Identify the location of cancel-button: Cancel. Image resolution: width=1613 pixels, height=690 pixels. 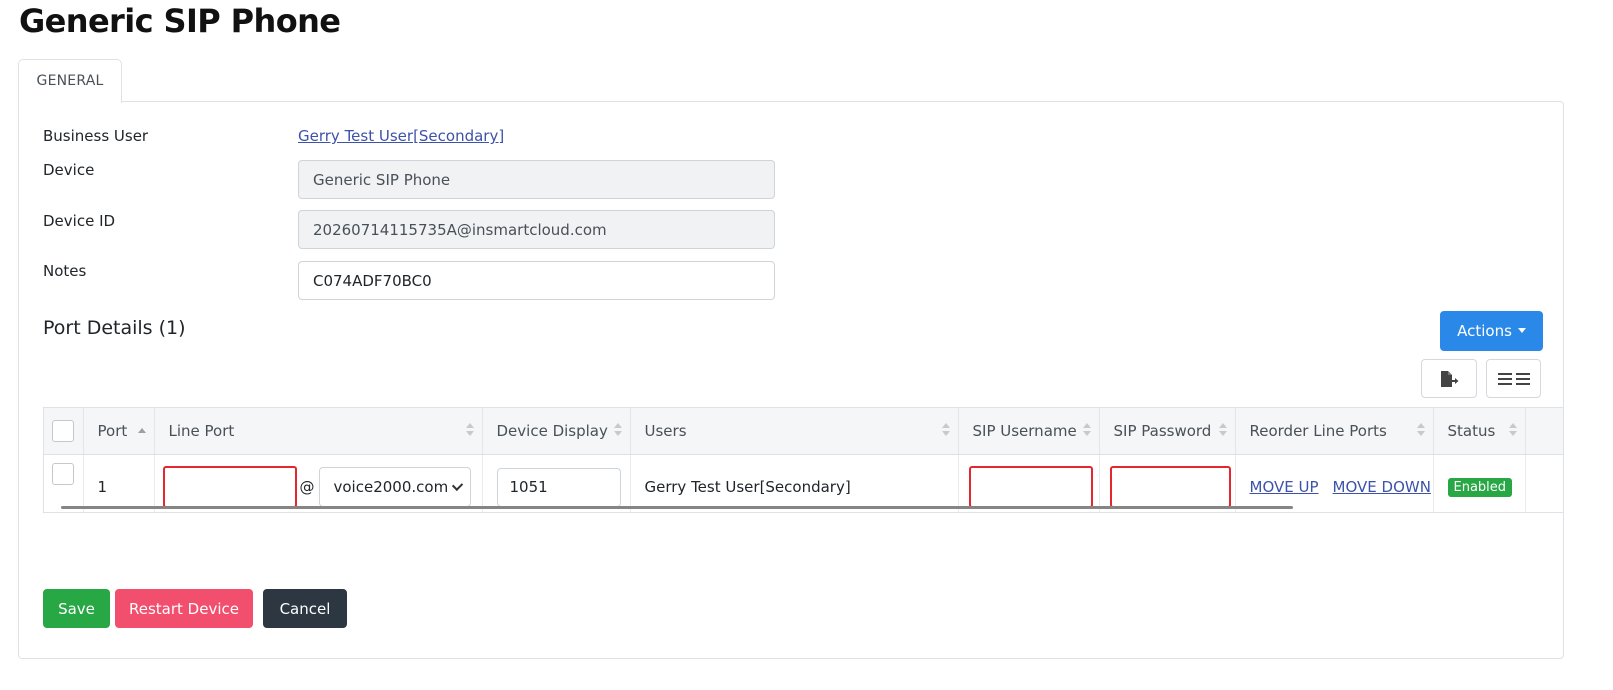
(305, 608).